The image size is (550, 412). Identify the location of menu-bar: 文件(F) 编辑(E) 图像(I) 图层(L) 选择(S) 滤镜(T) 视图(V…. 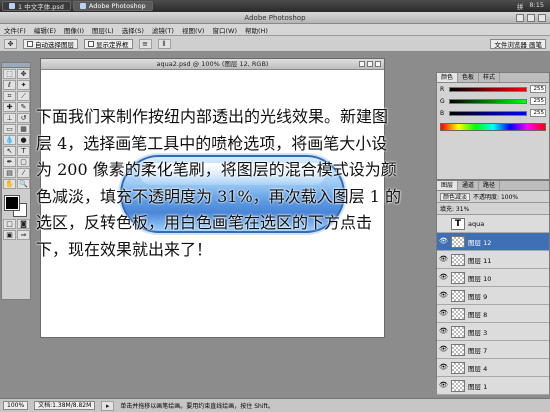
(275, 30).